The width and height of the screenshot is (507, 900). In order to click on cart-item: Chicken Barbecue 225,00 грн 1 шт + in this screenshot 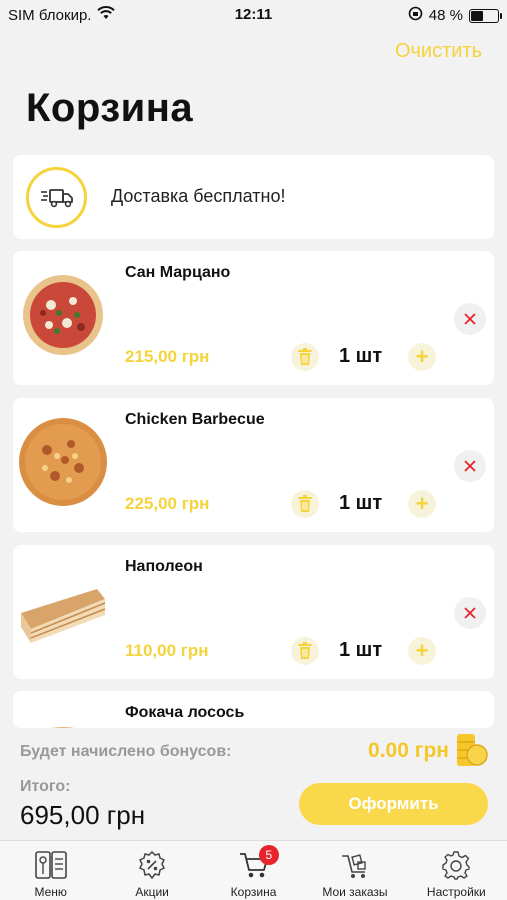, I will do `click(253, 465)`.